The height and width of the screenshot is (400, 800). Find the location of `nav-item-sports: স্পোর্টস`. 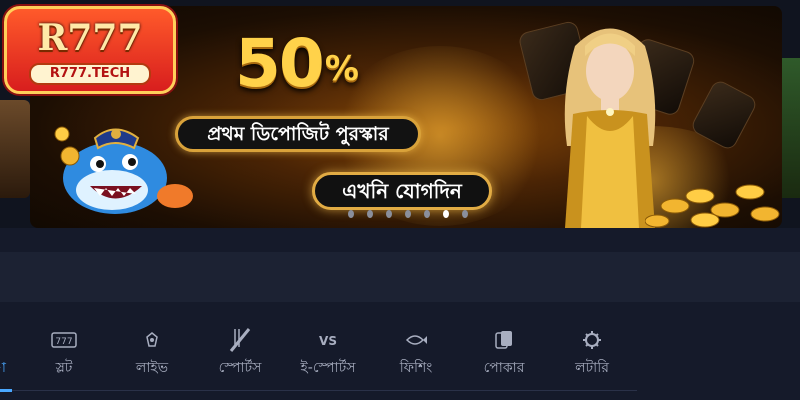

nav-item-sports: স্পোর্টস is located at coordinates (240, 355).